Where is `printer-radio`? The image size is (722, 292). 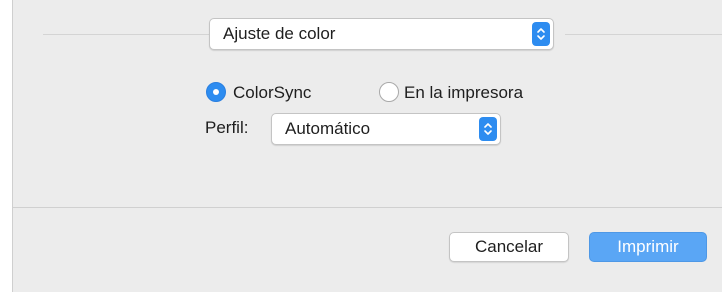
printer-radio is located at coordinates (389, 92).